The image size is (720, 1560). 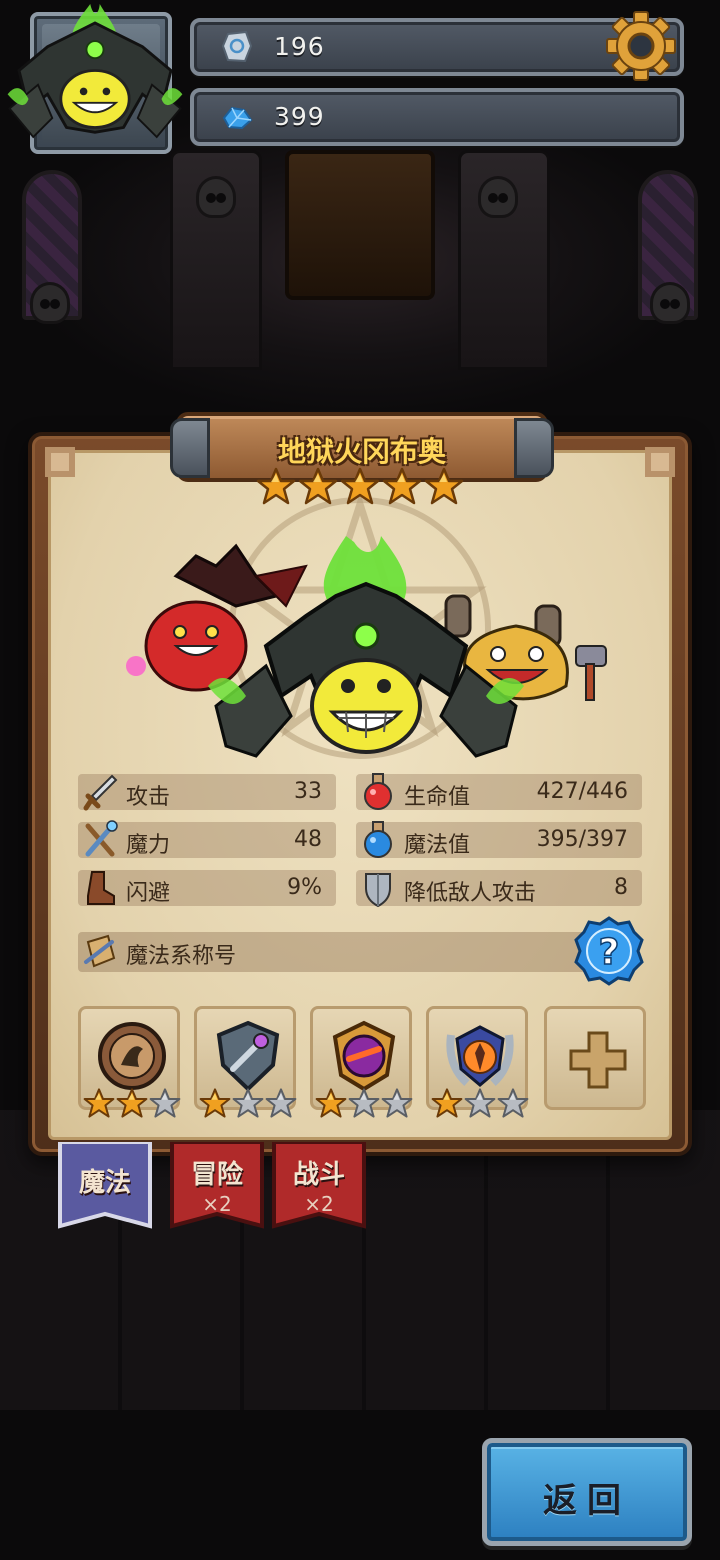 I want to click on rune-stone-icon, so click(x=237, y=46).